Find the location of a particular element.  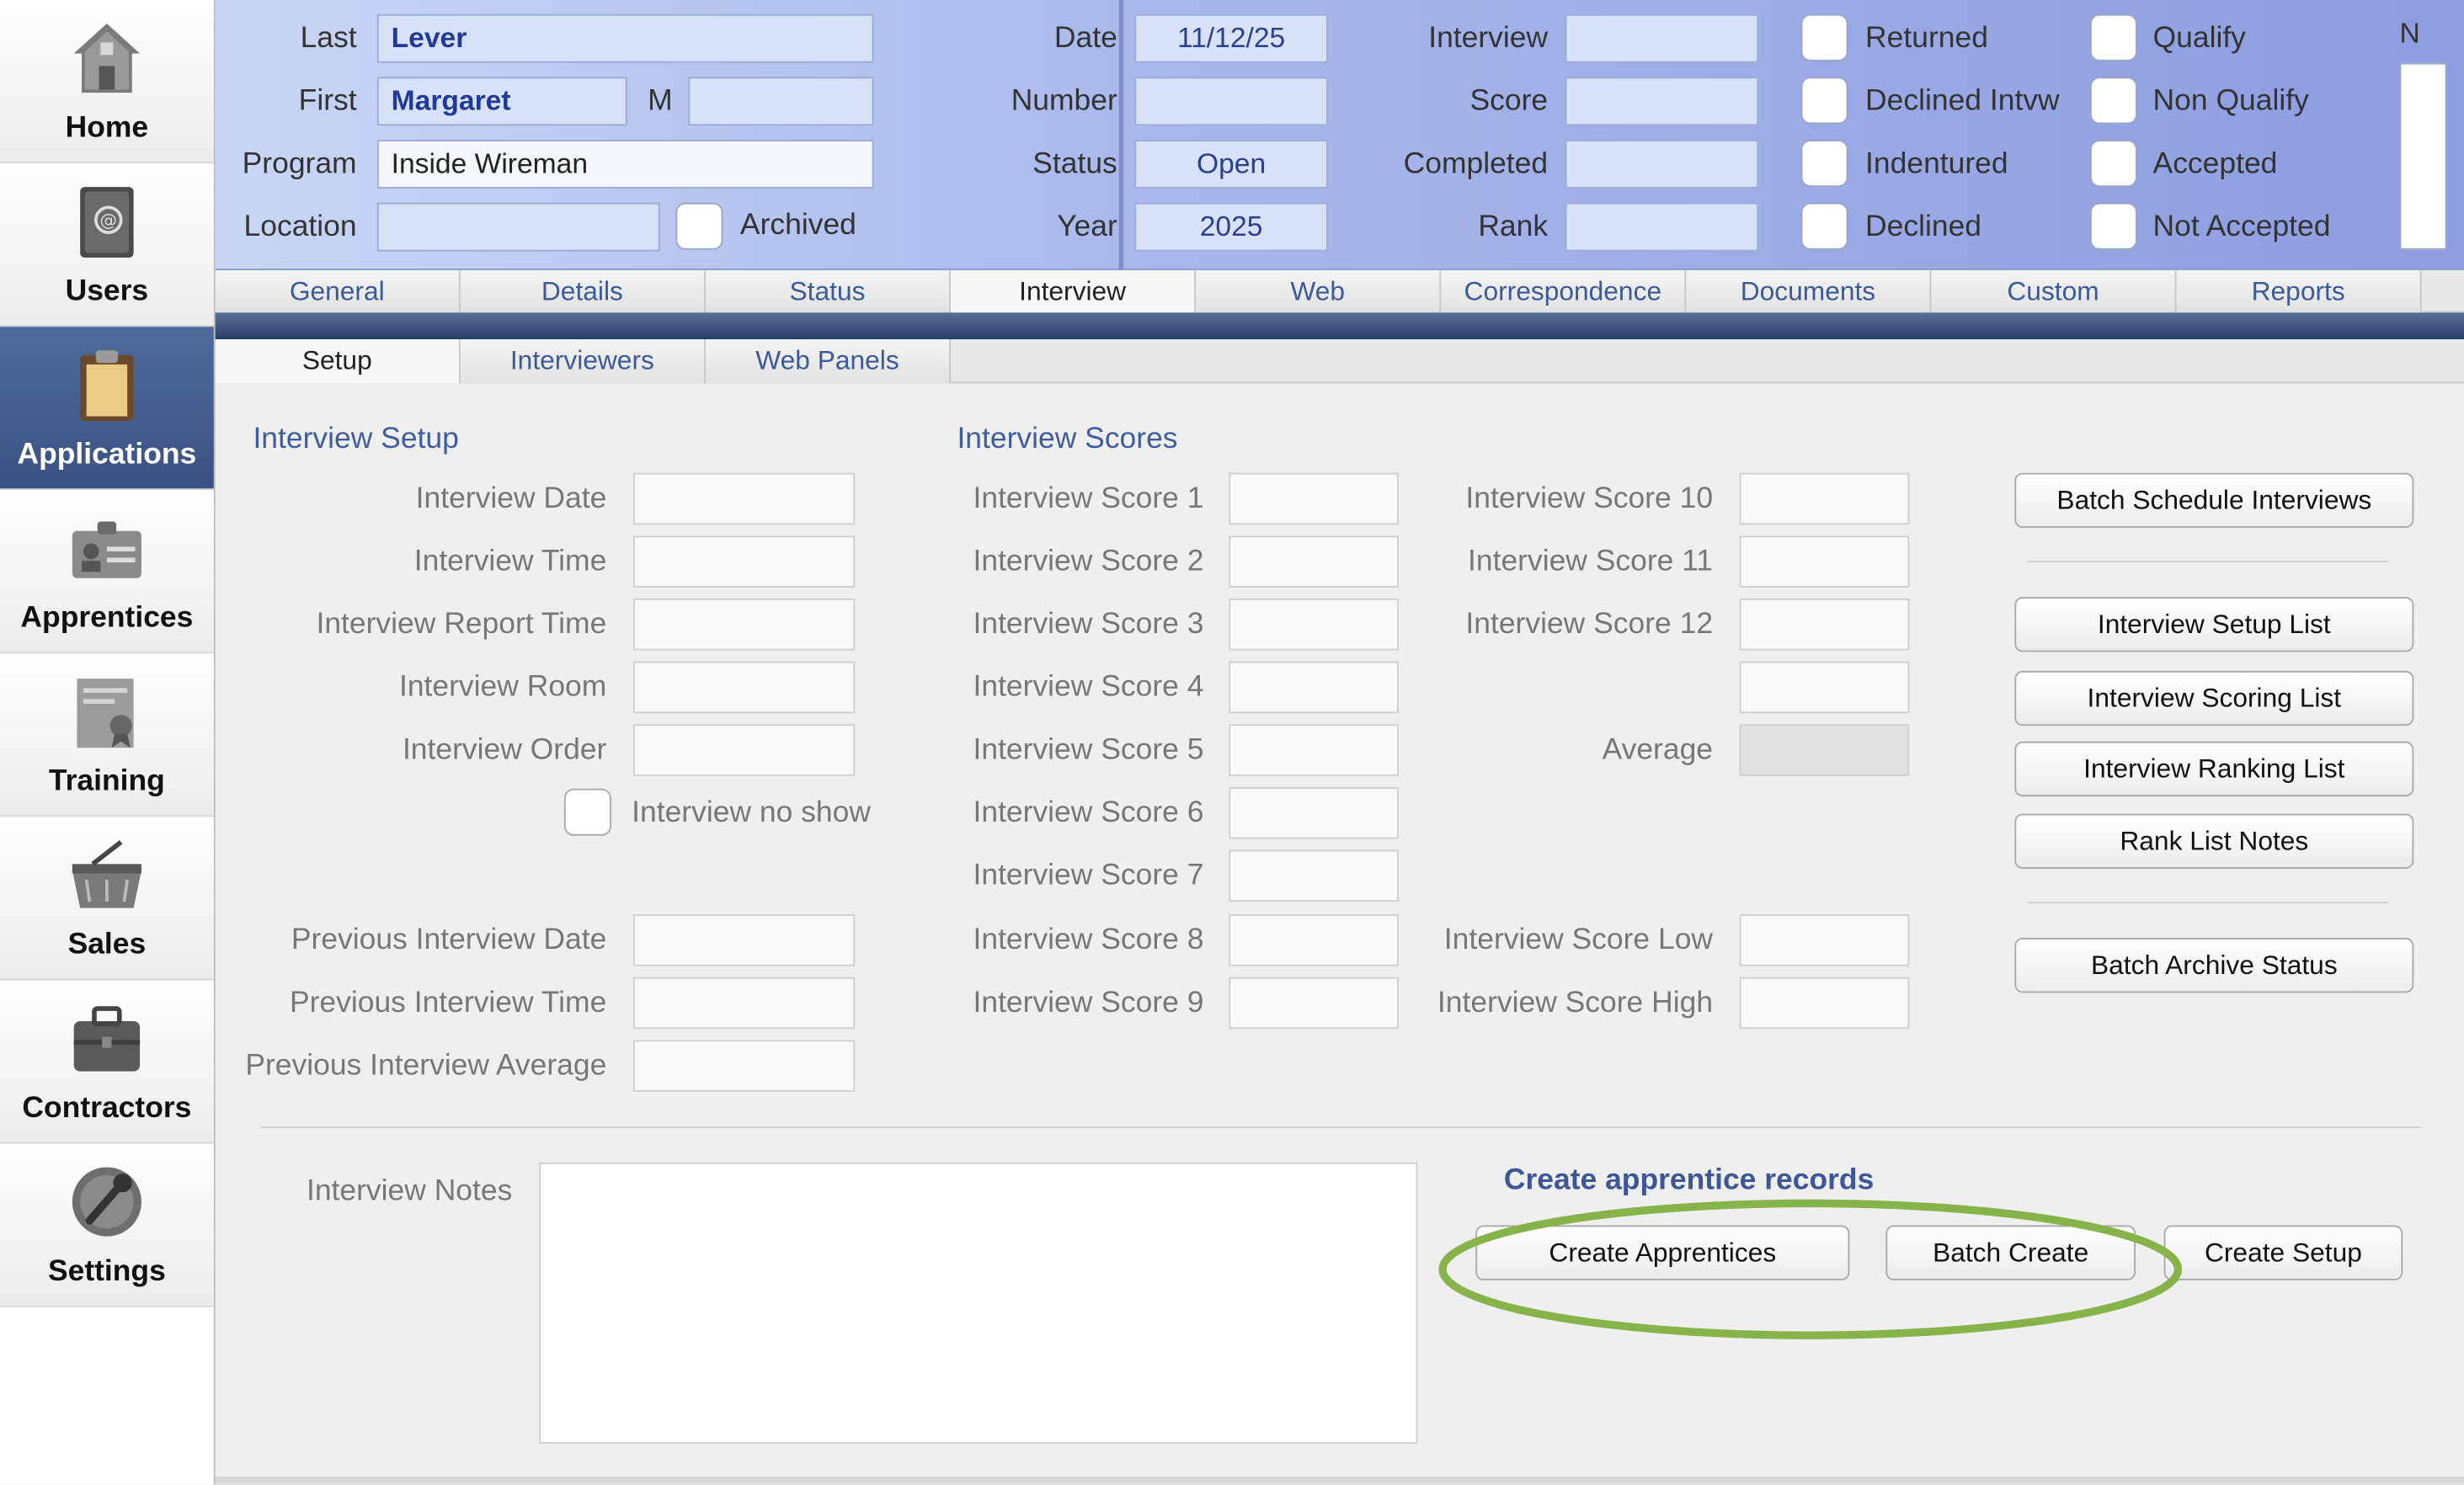

status-field: Open is located at coordinates (1231, 165).